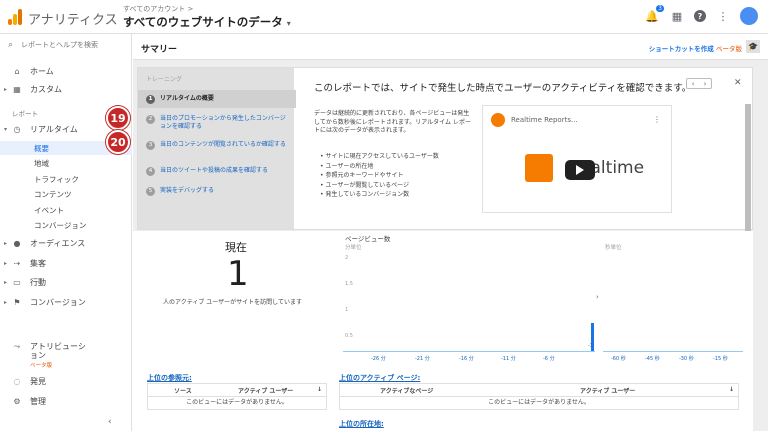 This screenshot has height=431, width=768. What do you see at coordinates (110, 422) in the screenshot?
I see `collapse-sidebar-icon: ‹` at bounding box center [110, 422].